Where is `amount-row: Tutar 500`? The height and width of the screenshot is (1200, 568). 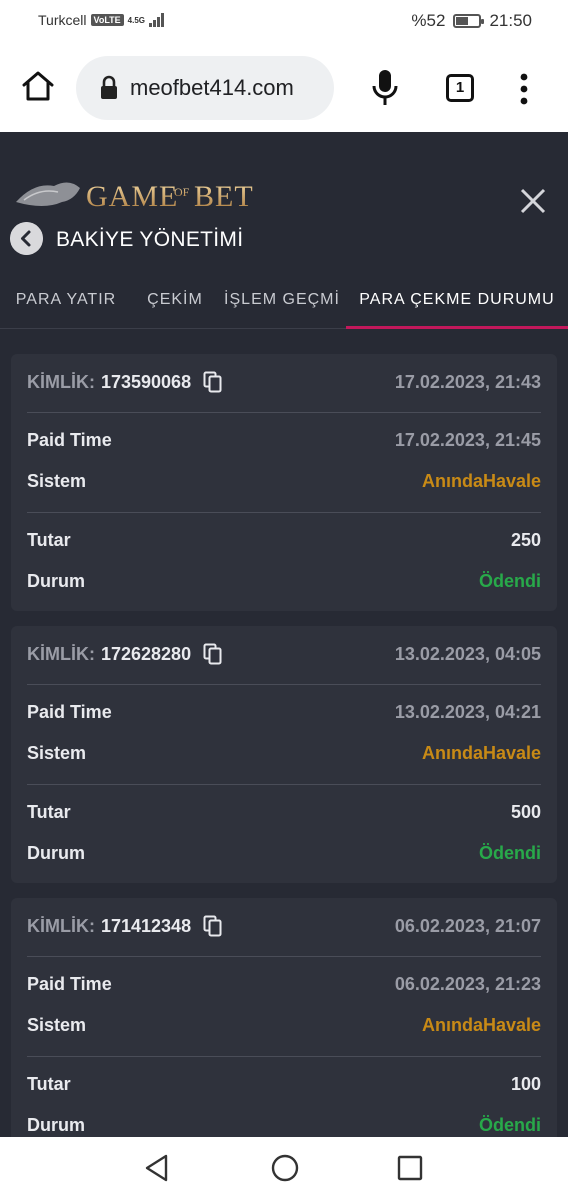 amount-row: Tutar 500 is located at coordinates (284, 812).